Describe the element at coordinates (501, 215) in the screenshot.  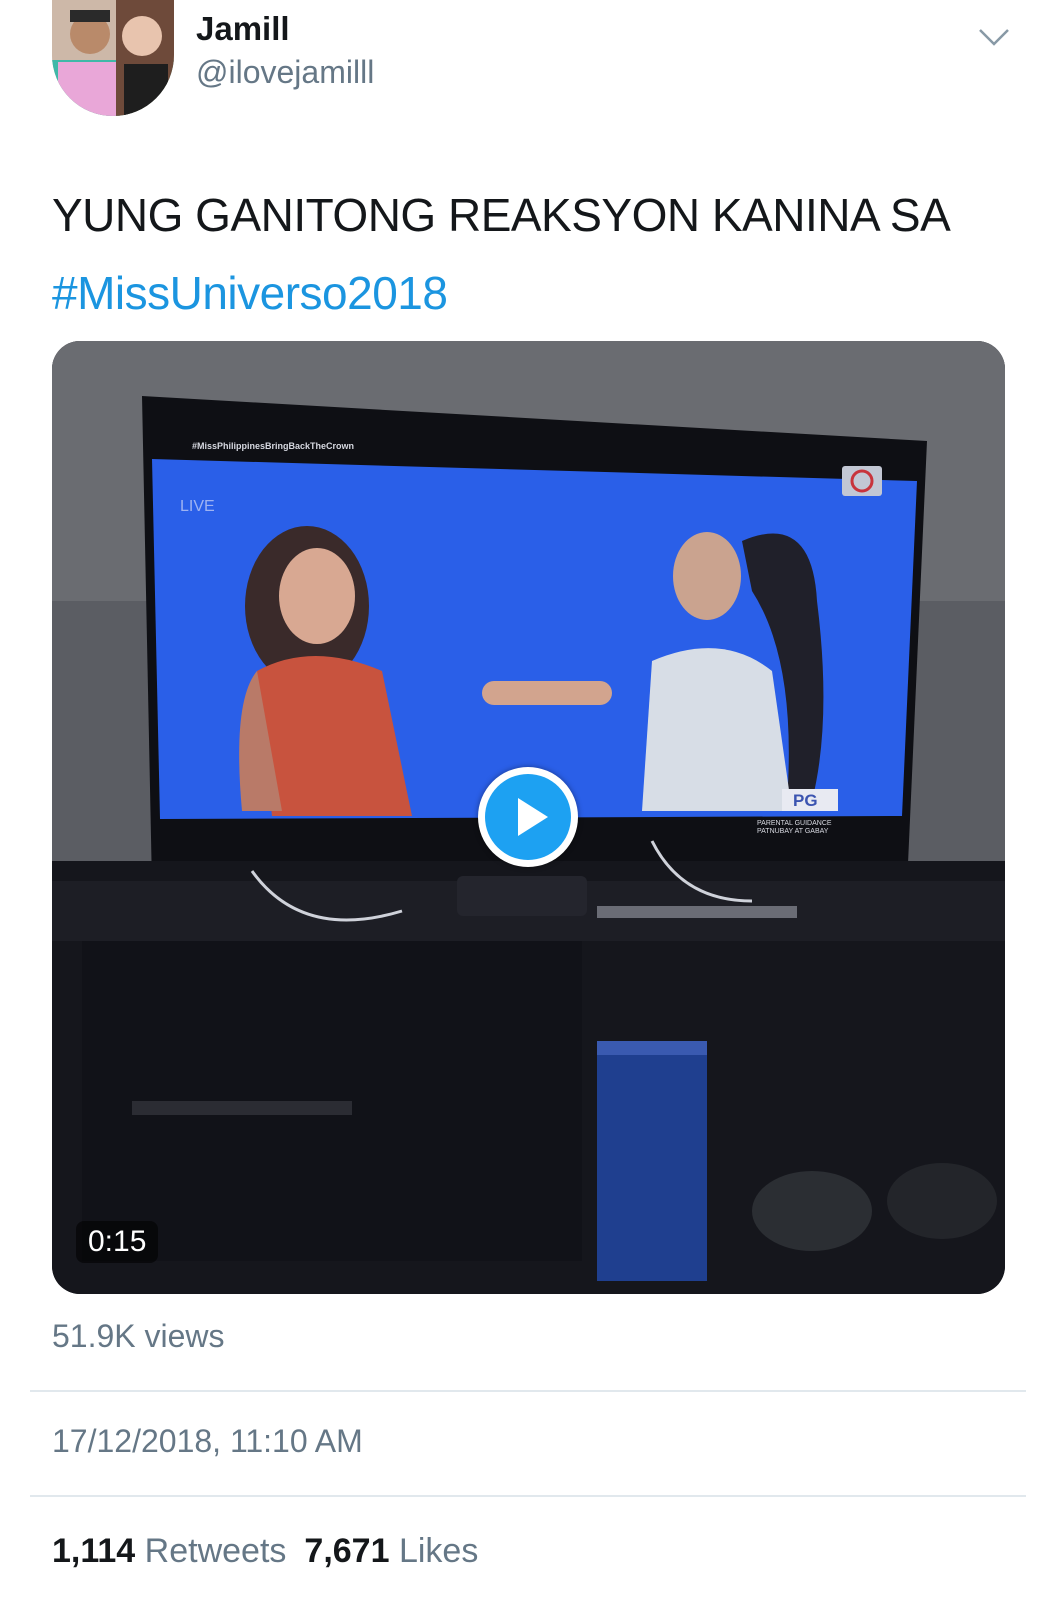
I see `tweet-body: YUNG GANITONG REAKSYON KANINA SA` at that location.